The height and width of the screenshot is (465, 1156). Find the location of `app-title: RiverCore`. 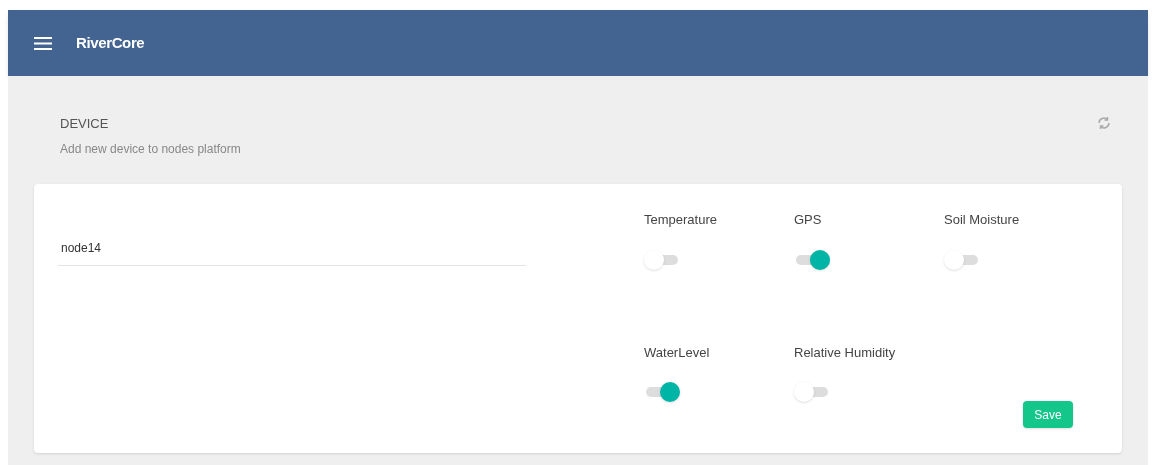

app-title: RiverCore is located at coordinates (110, 42).